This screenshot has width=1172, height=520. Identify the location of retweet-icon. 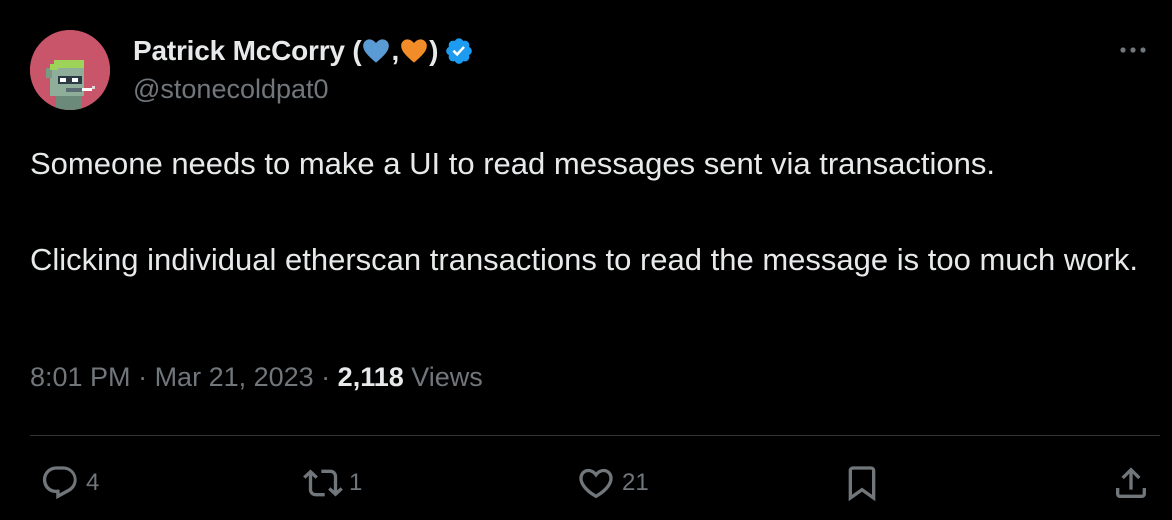
(323, 483).